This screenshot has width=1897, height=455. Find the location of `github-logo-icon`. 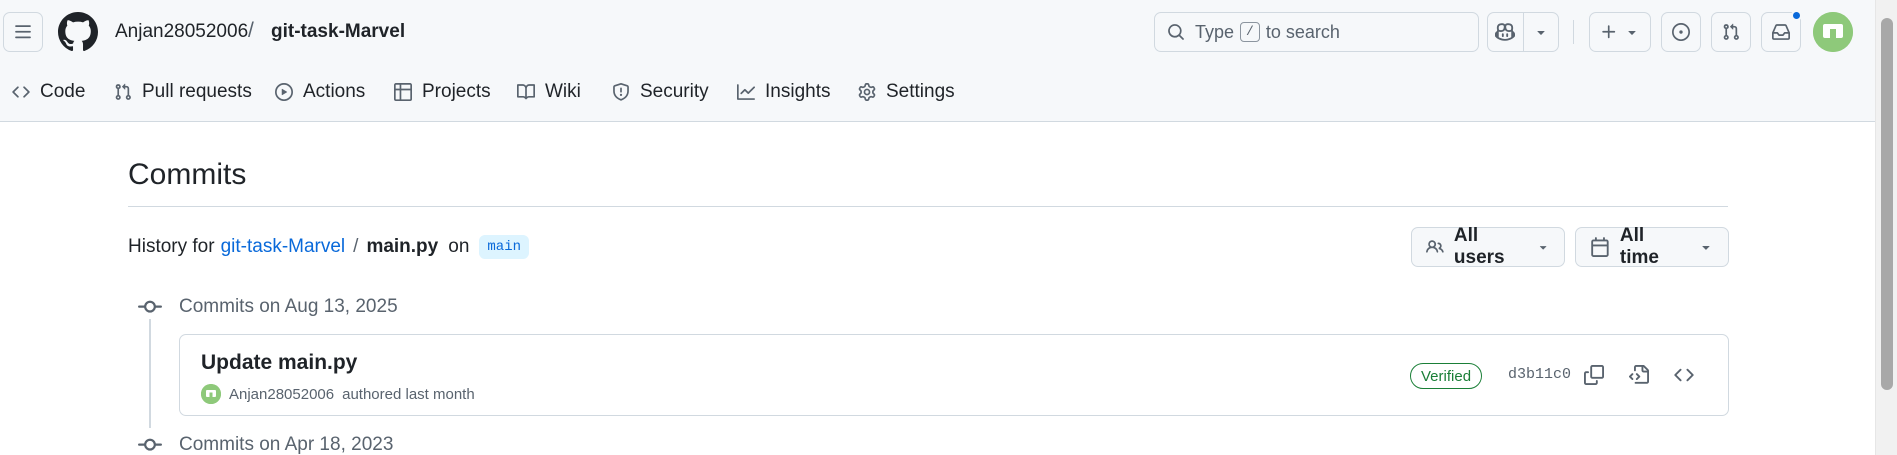

github-logo-icon is located at coordinates (78, 32).